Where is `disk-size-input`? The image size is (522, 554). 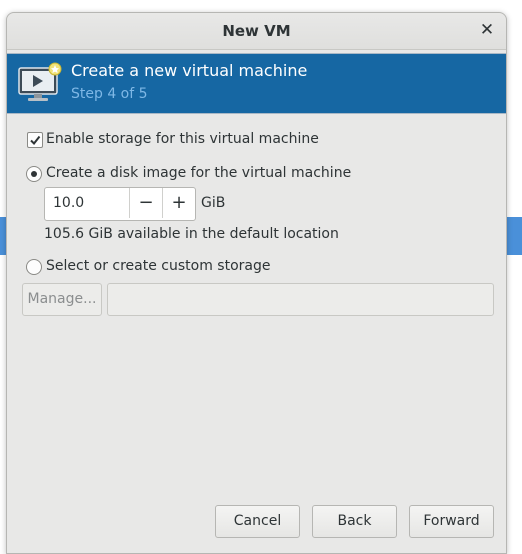
disk-size-input is located at coordinates (91, 203).